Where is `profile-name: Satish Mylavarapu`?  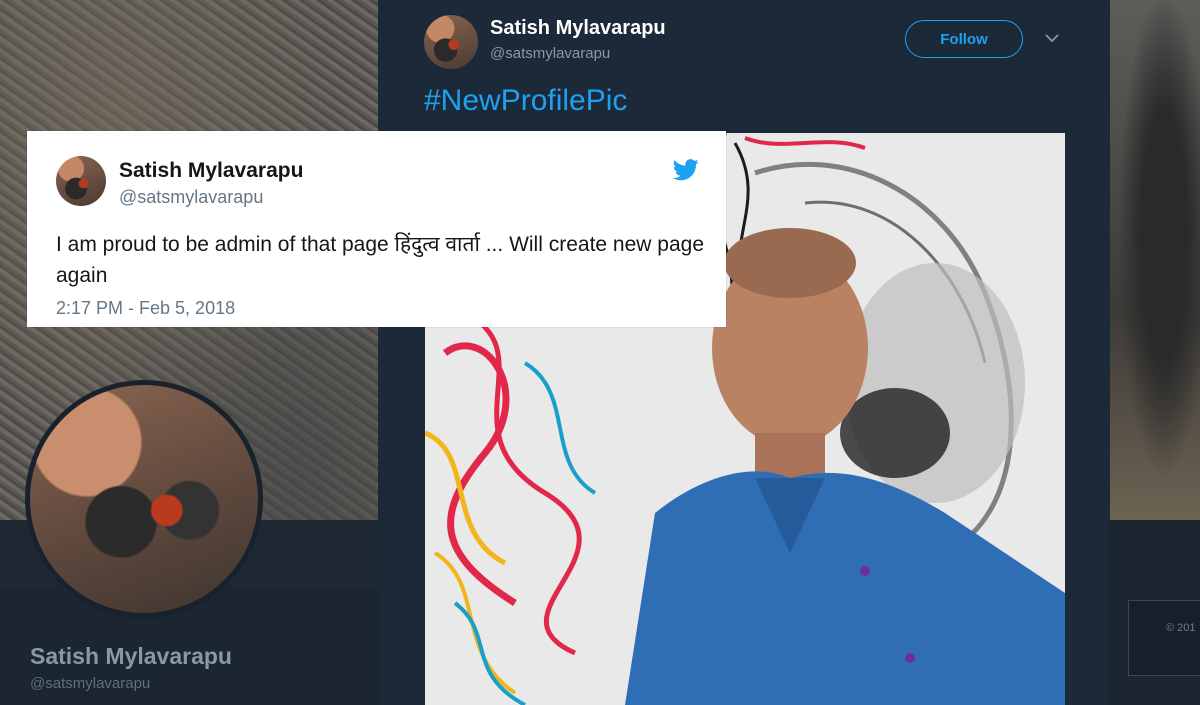
profile-name: Satish Mylavarapu is located at coordinates (131, 656).